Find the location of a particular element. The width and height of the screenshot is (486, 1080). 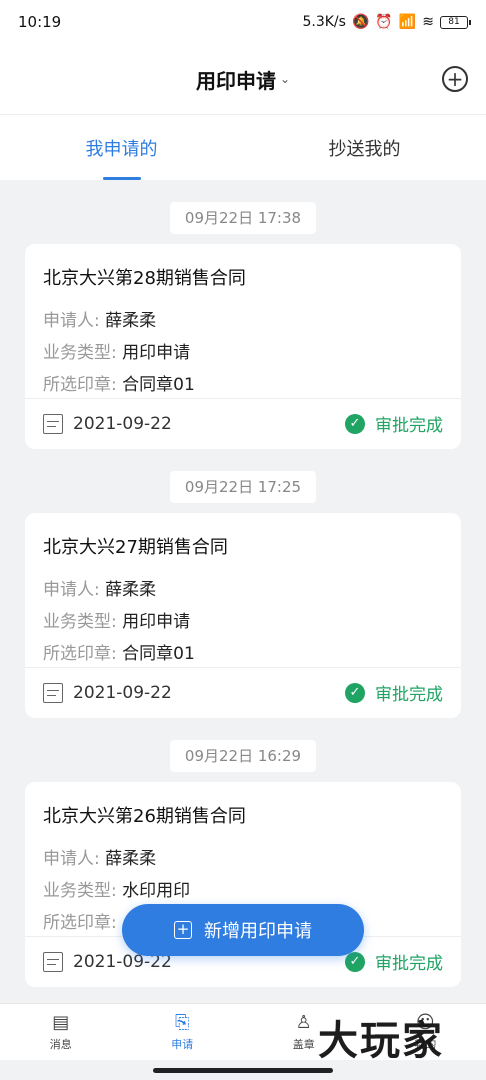

card-title: 北京大兴第28期销售合同 is located at coordinates (144, 278).